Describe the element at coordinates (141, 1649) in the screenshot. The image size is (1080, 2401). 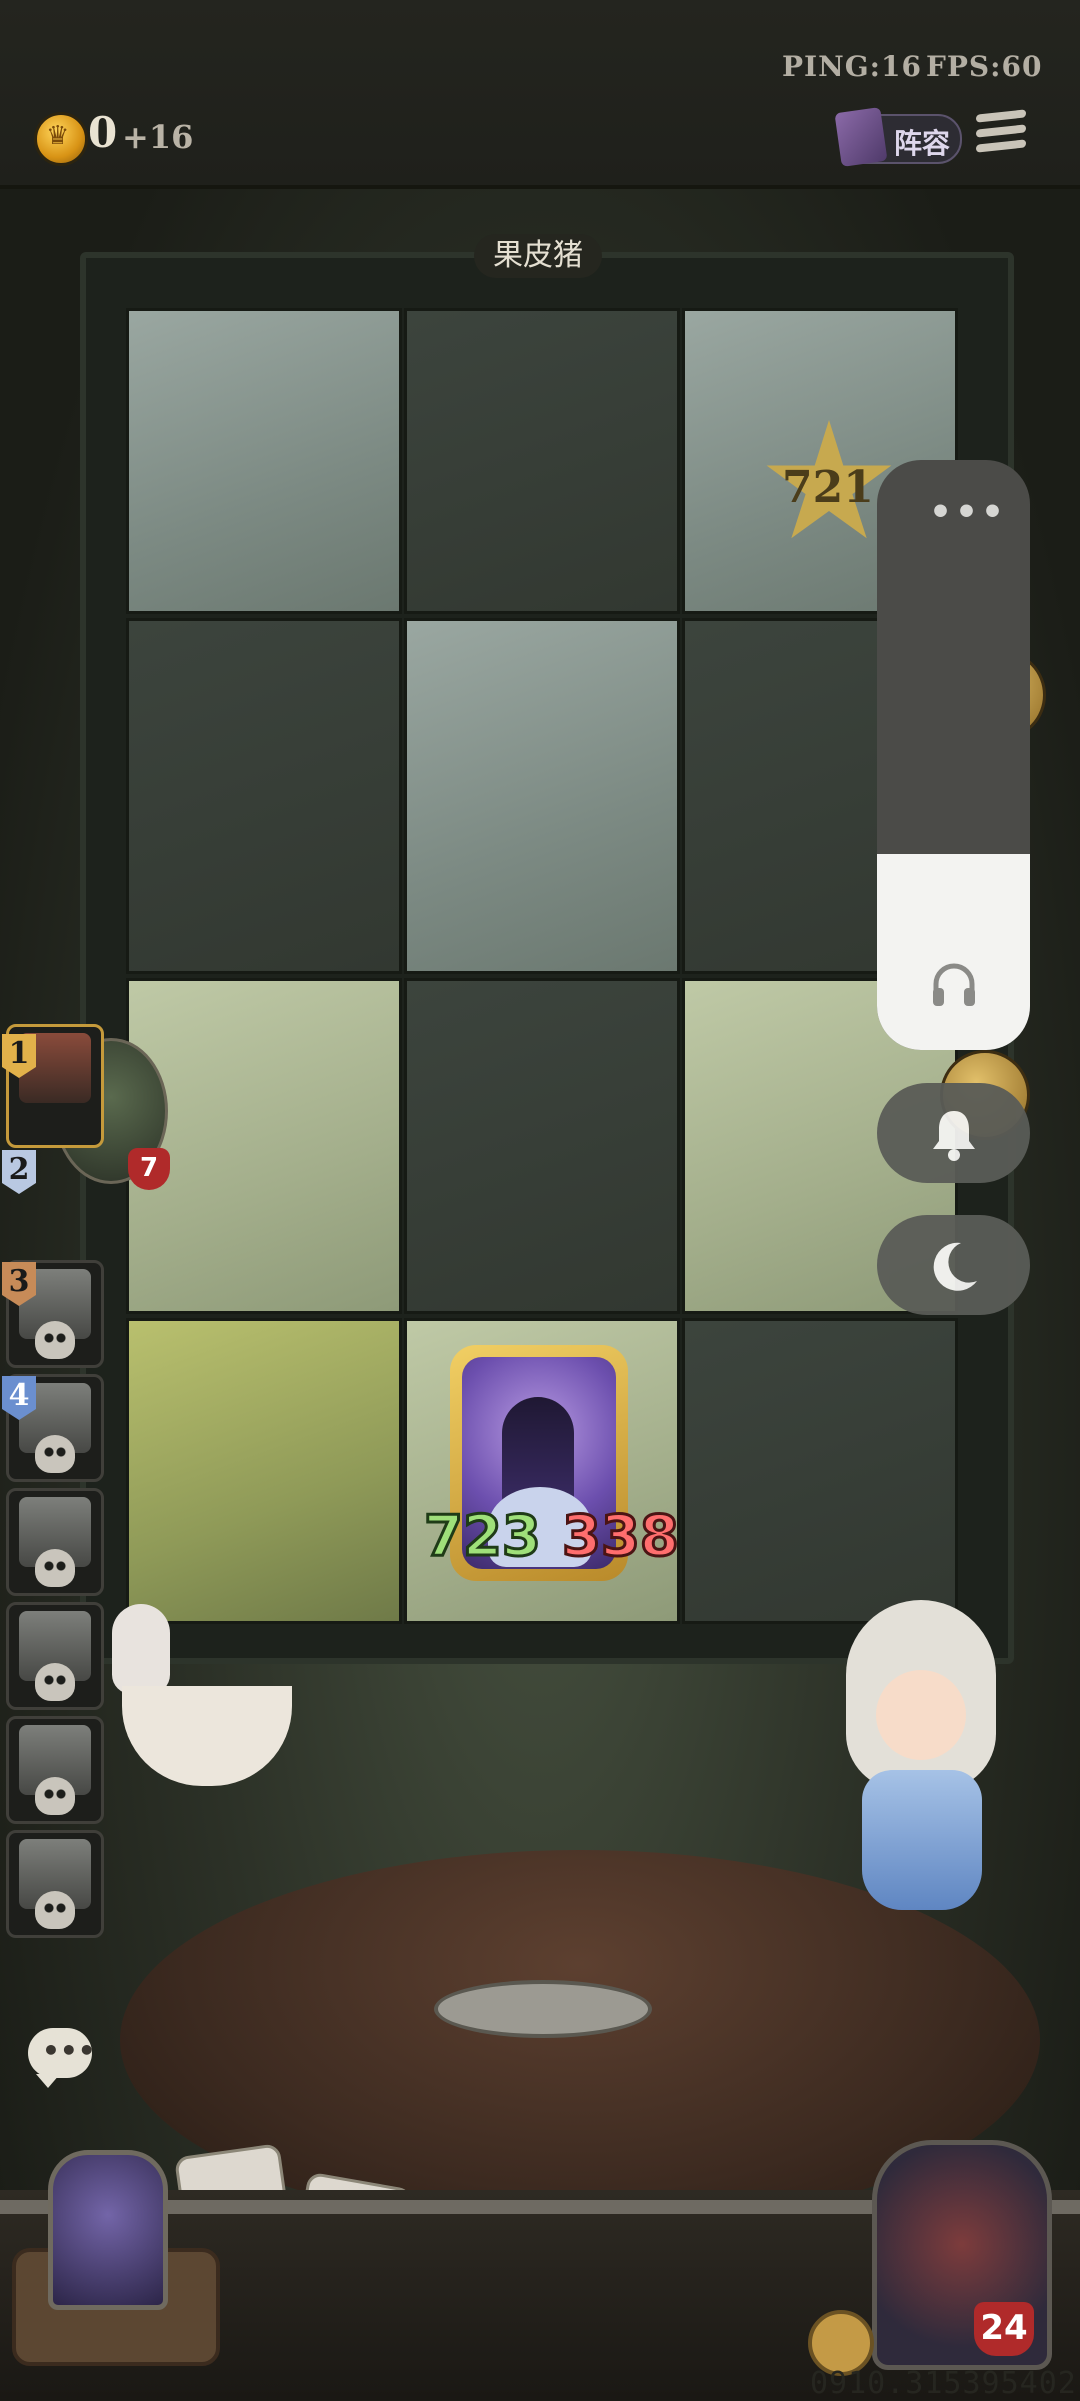
I see `rabbit-figure` at that location.